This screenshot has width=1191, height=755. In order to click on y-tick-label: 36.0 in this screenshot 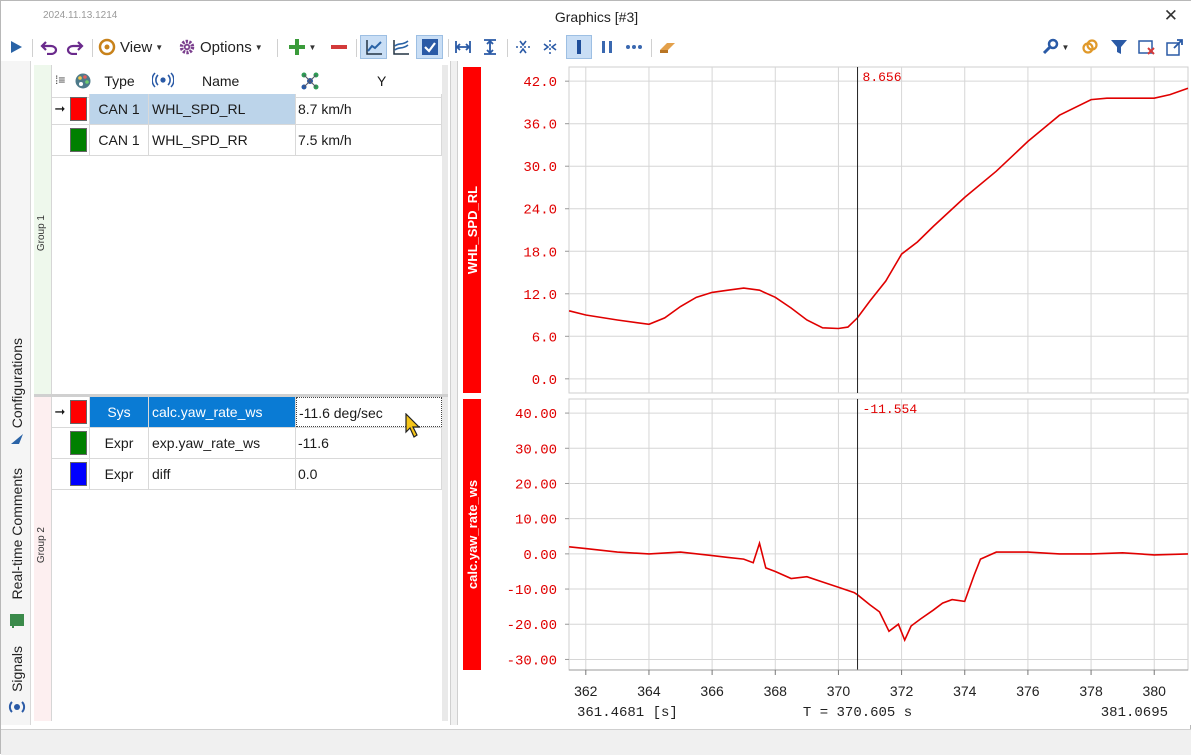, I will do `click(540, 126)`.